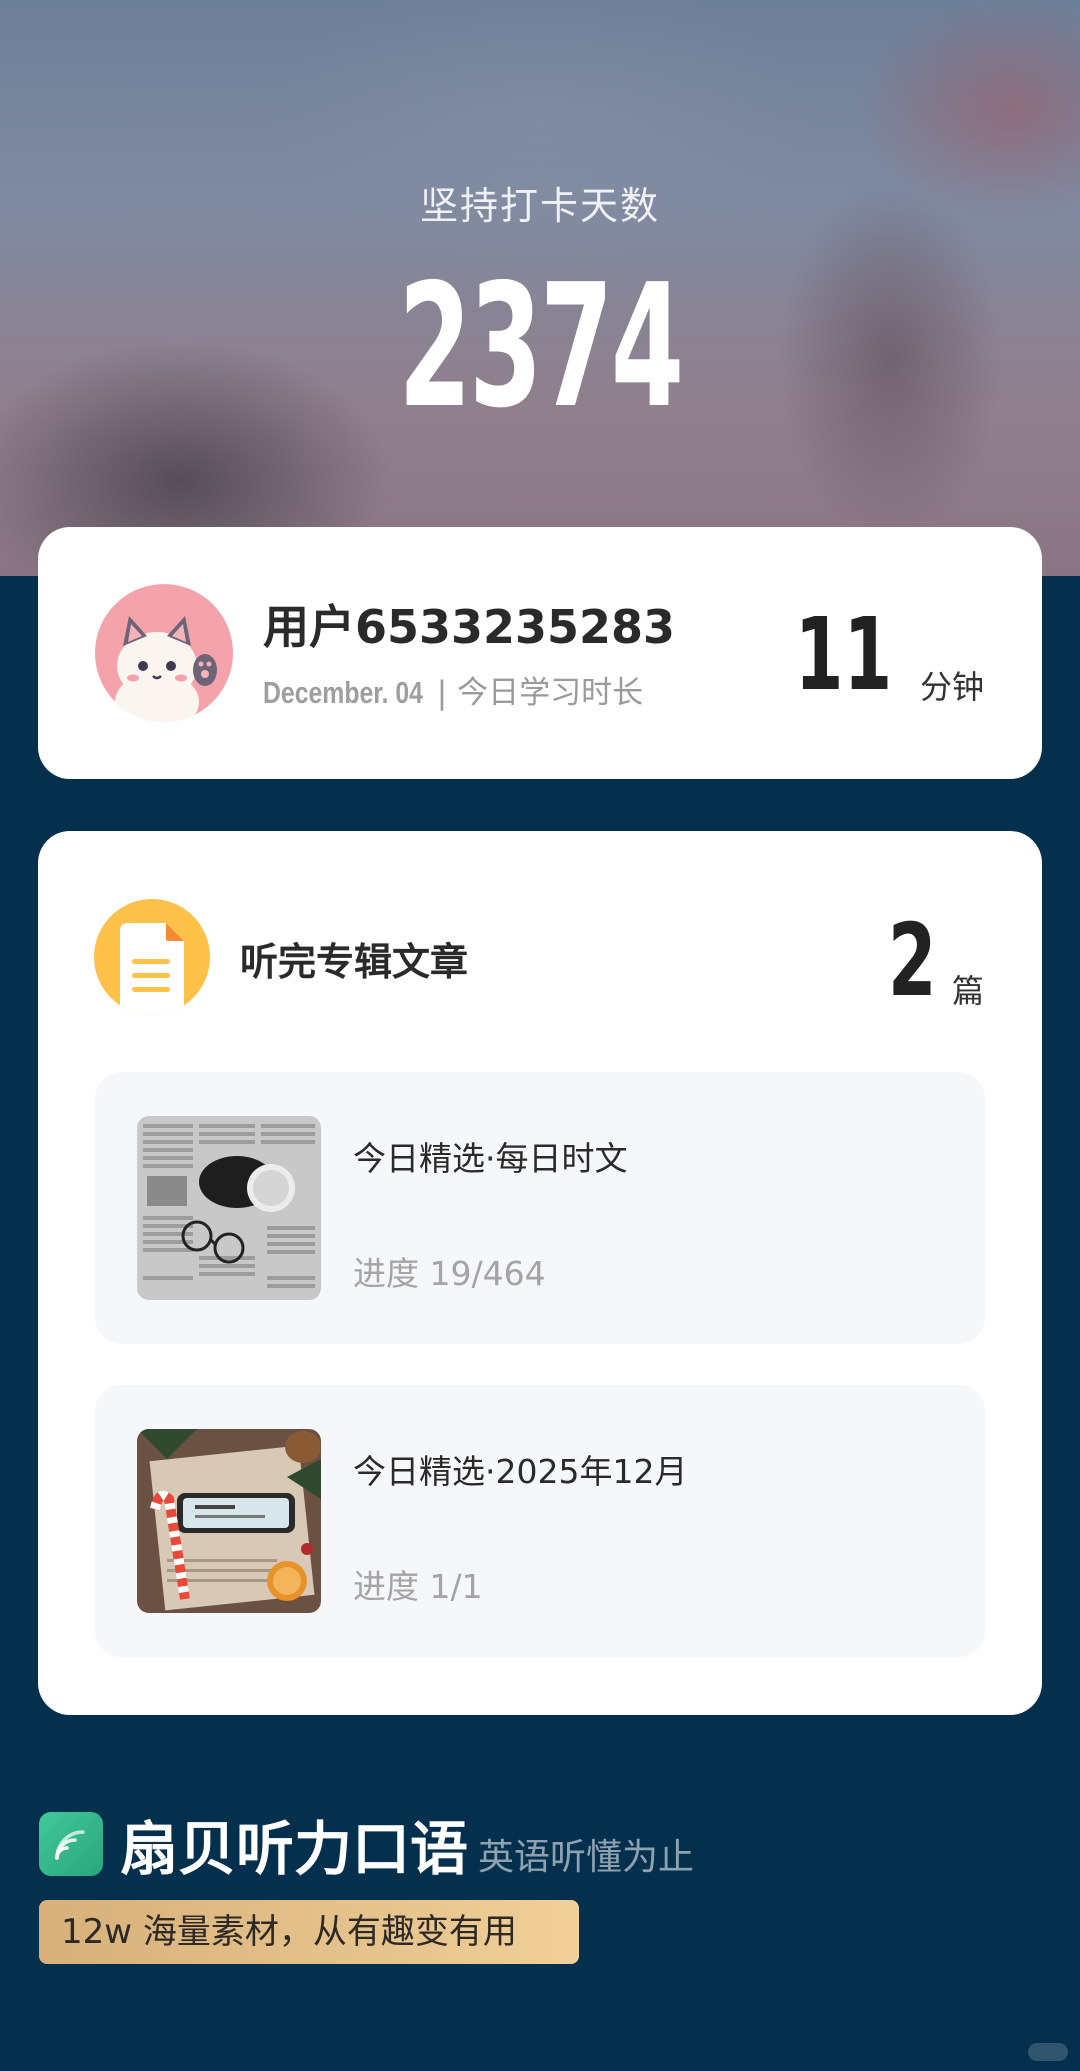 This screenshot has height=2071, width=1080. What do you see at coordinates (843, 654) in the screenshot?
I see `study-minutes: 11` at bounding box center [843, 654].